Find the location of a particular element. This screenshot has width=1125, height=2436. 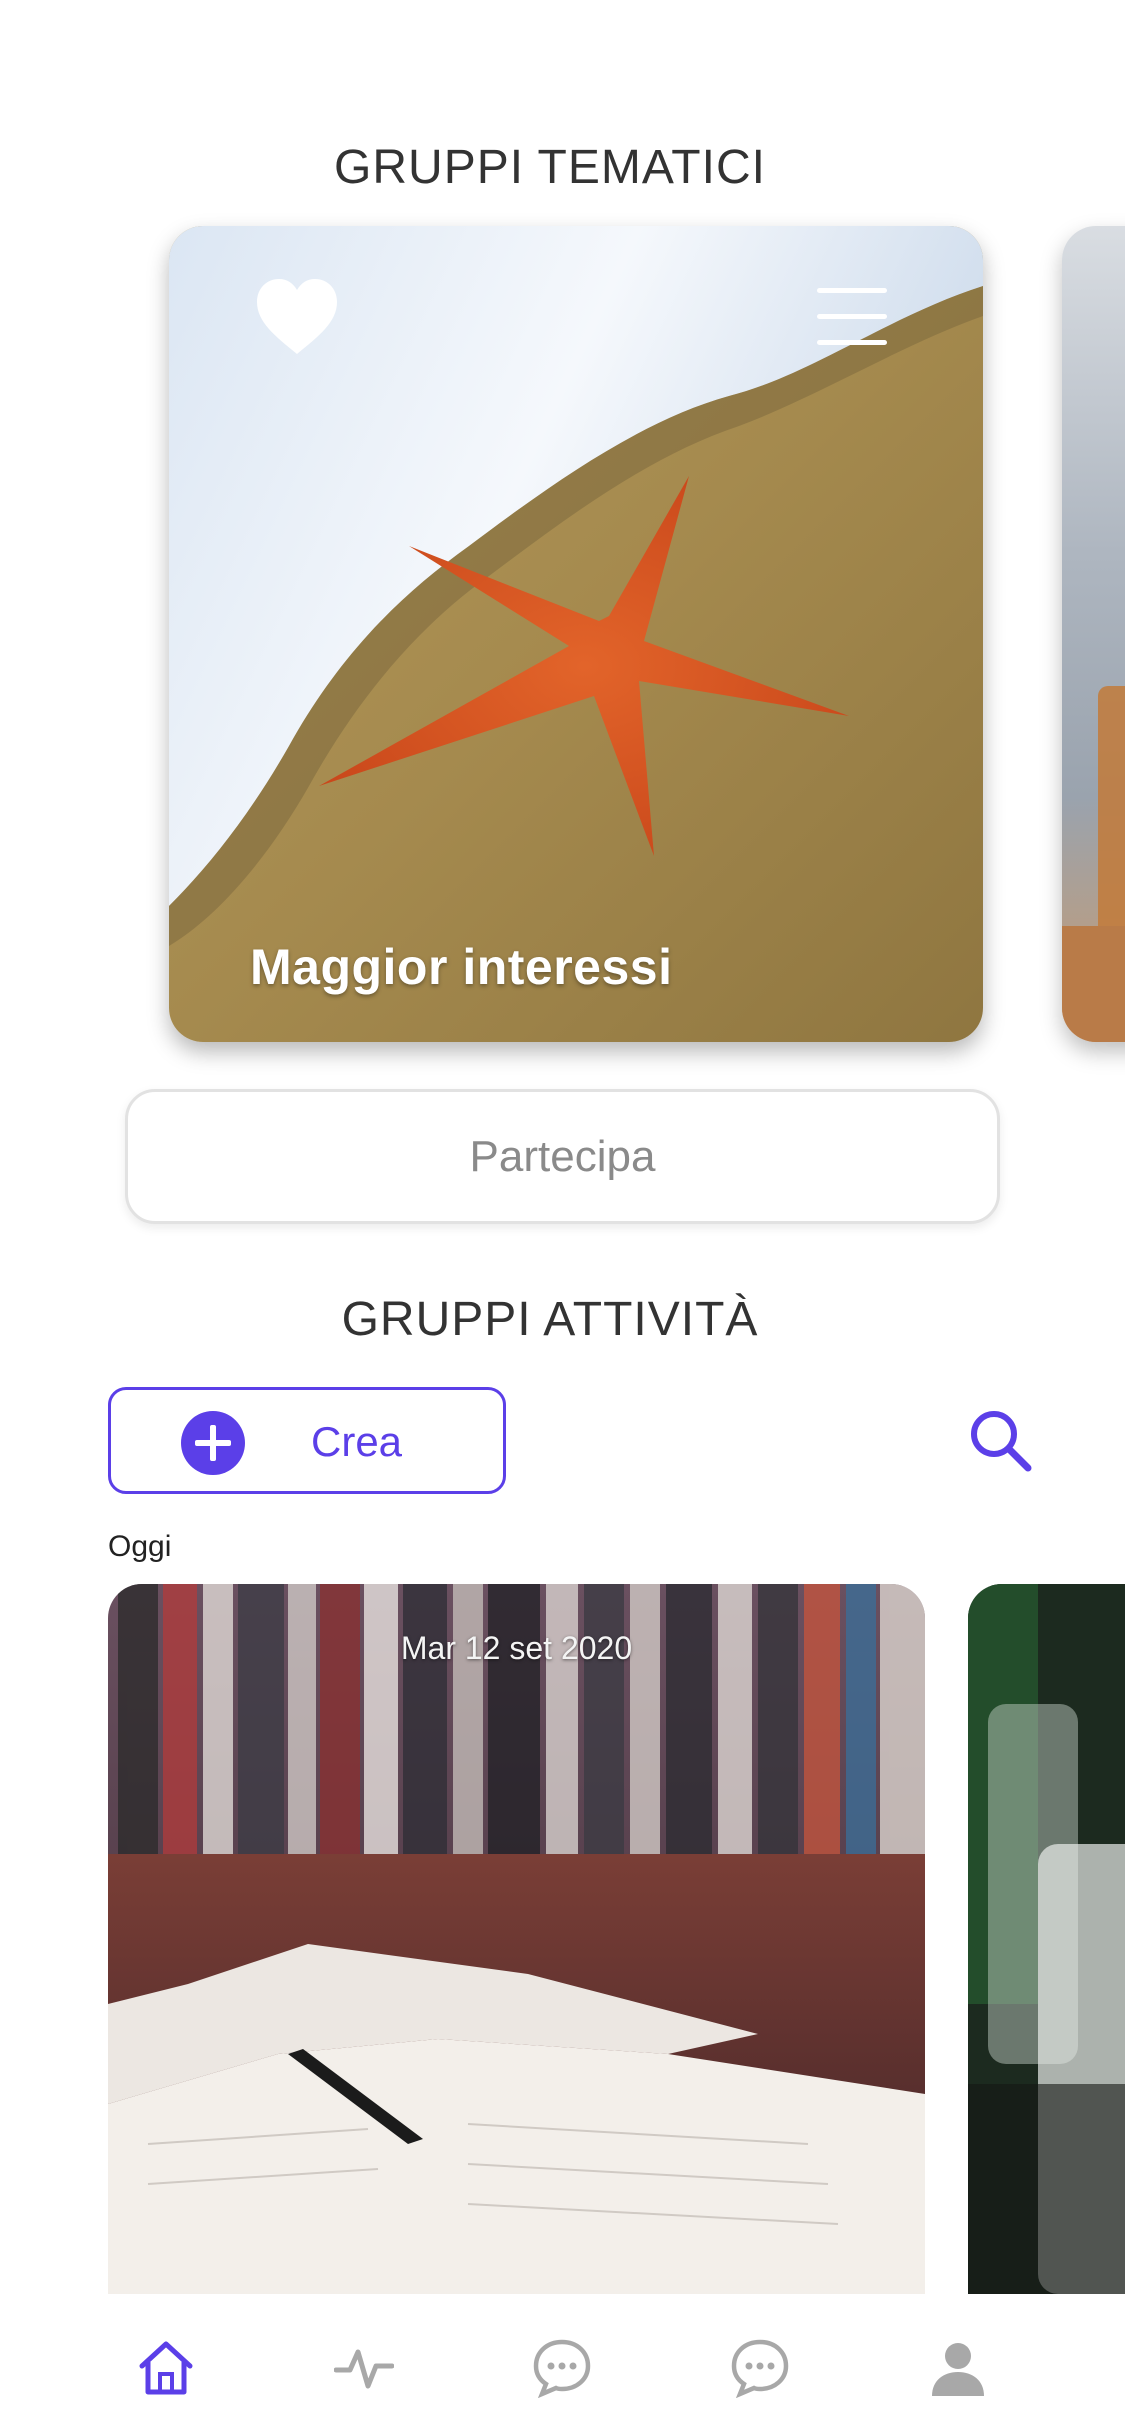

activity-card-next is located at coordinates (1046, 1939).